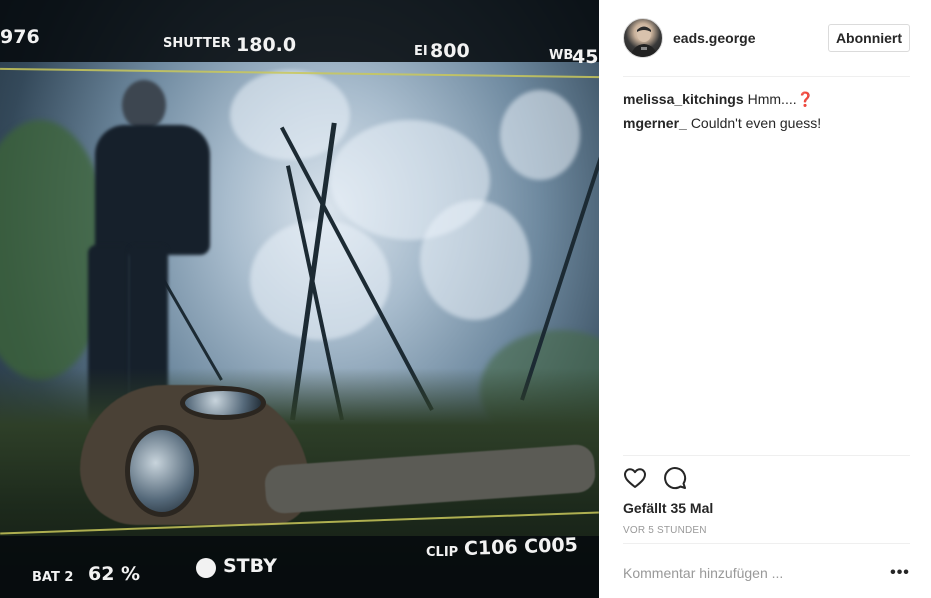 Image resolution: width=931 pixels, height=598 pixels. Describe the element at coordinates (206, 568) in the screenshot. I see `hud-standby-icon` at that location.